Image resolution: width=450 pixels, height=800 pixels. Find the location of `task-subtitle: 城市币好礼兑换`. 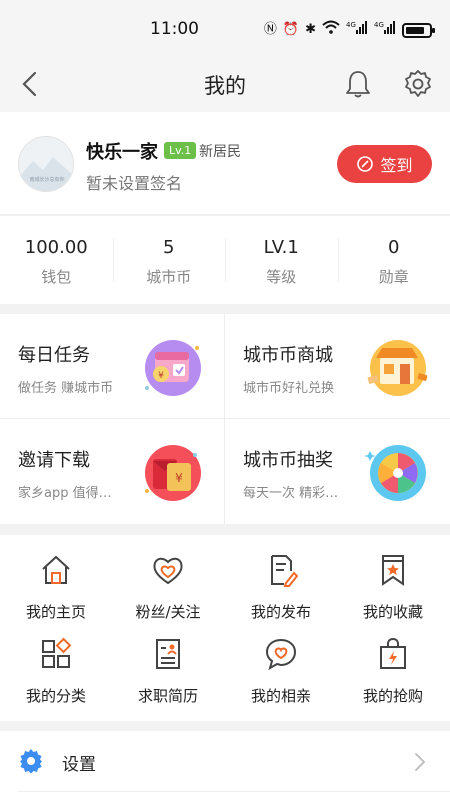

task-subtitle: 城市币好礼兑换 is located at coordinates (289, 388).